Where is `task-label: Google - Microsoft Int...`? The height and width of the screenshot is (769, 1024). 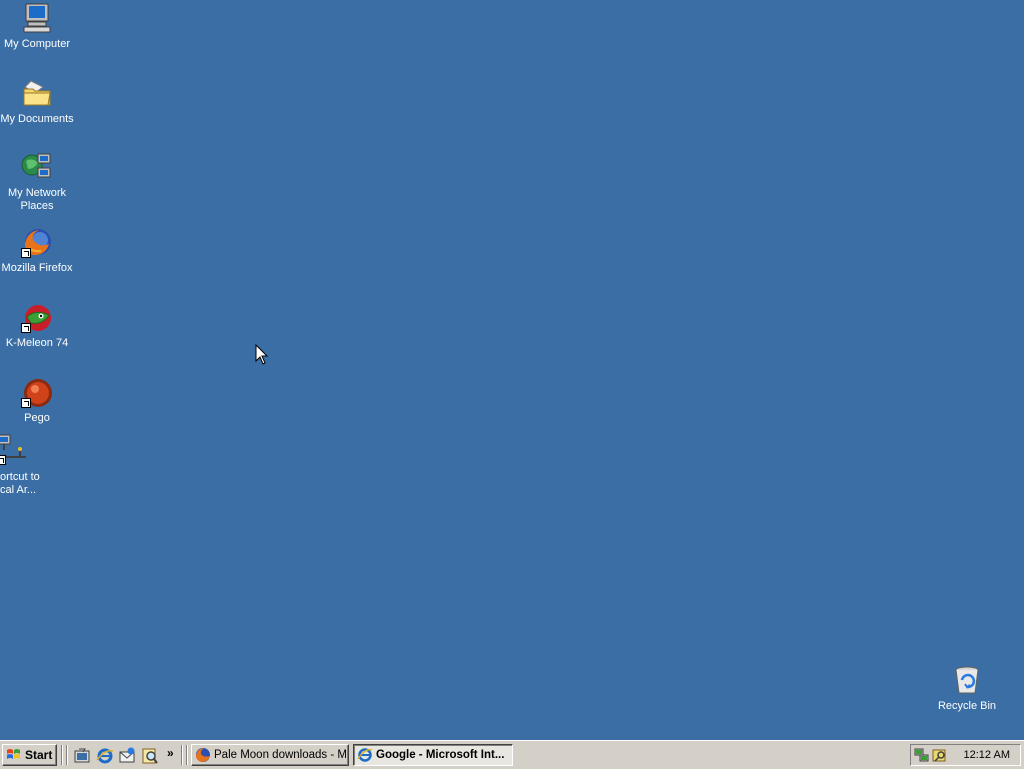 task-label: Google - Microsoft Int... is located at coordinates (440, 755).